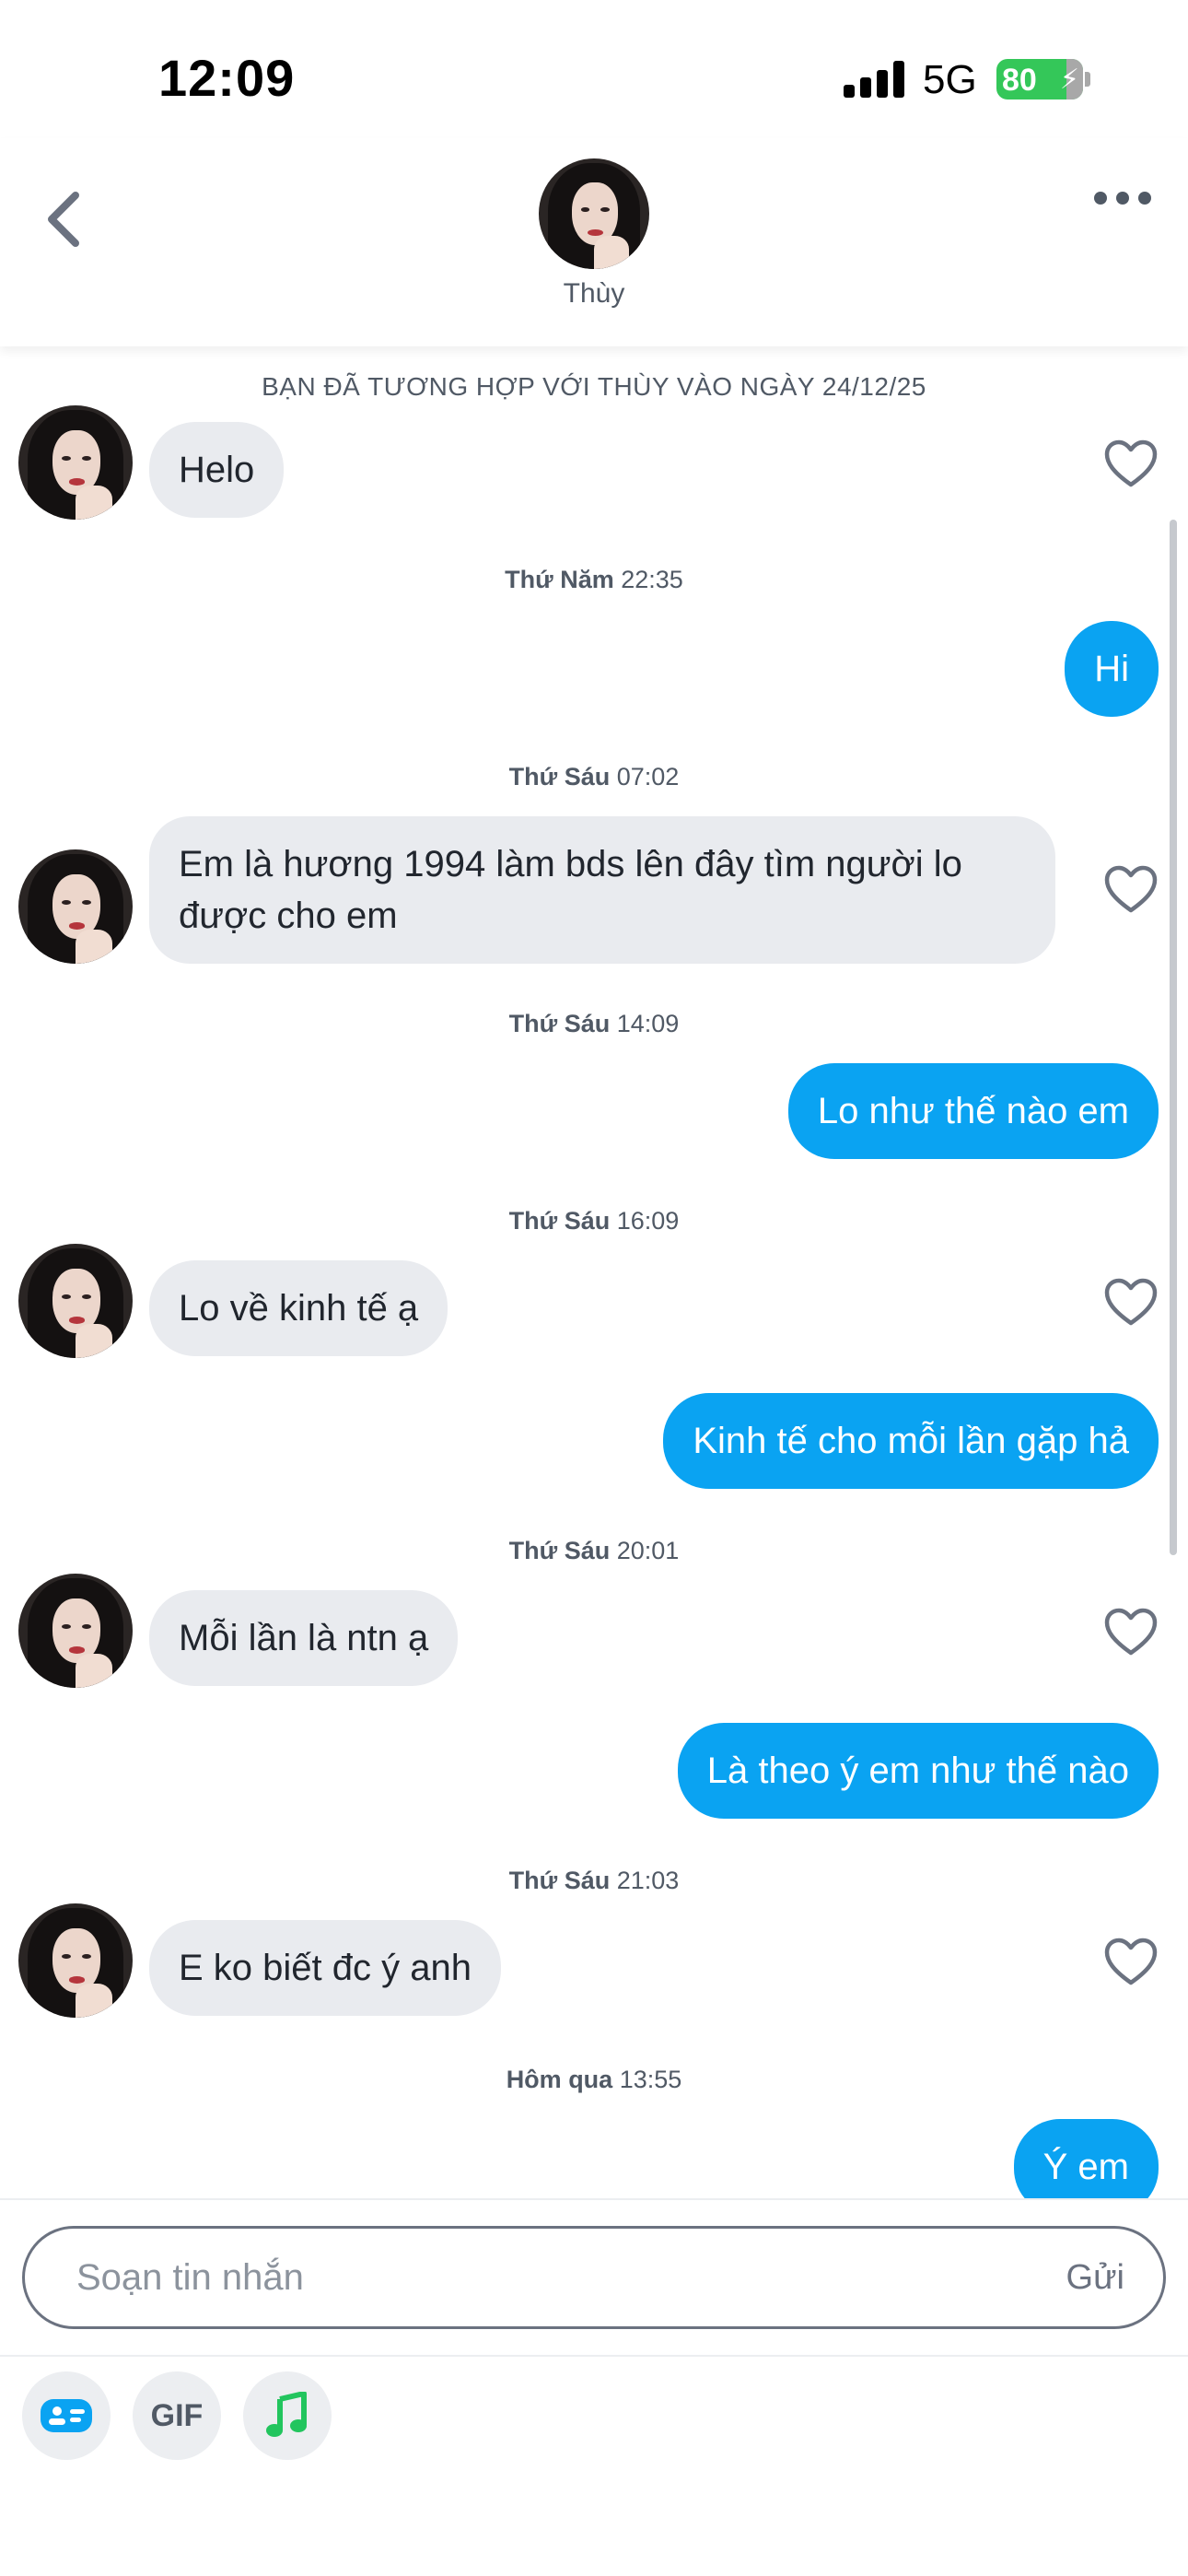  What do you see at coordinates (973, 1111) in the screenshot?
I see `outgoing-message: Lo như thế nào em` at bounding box center [973, 1111].